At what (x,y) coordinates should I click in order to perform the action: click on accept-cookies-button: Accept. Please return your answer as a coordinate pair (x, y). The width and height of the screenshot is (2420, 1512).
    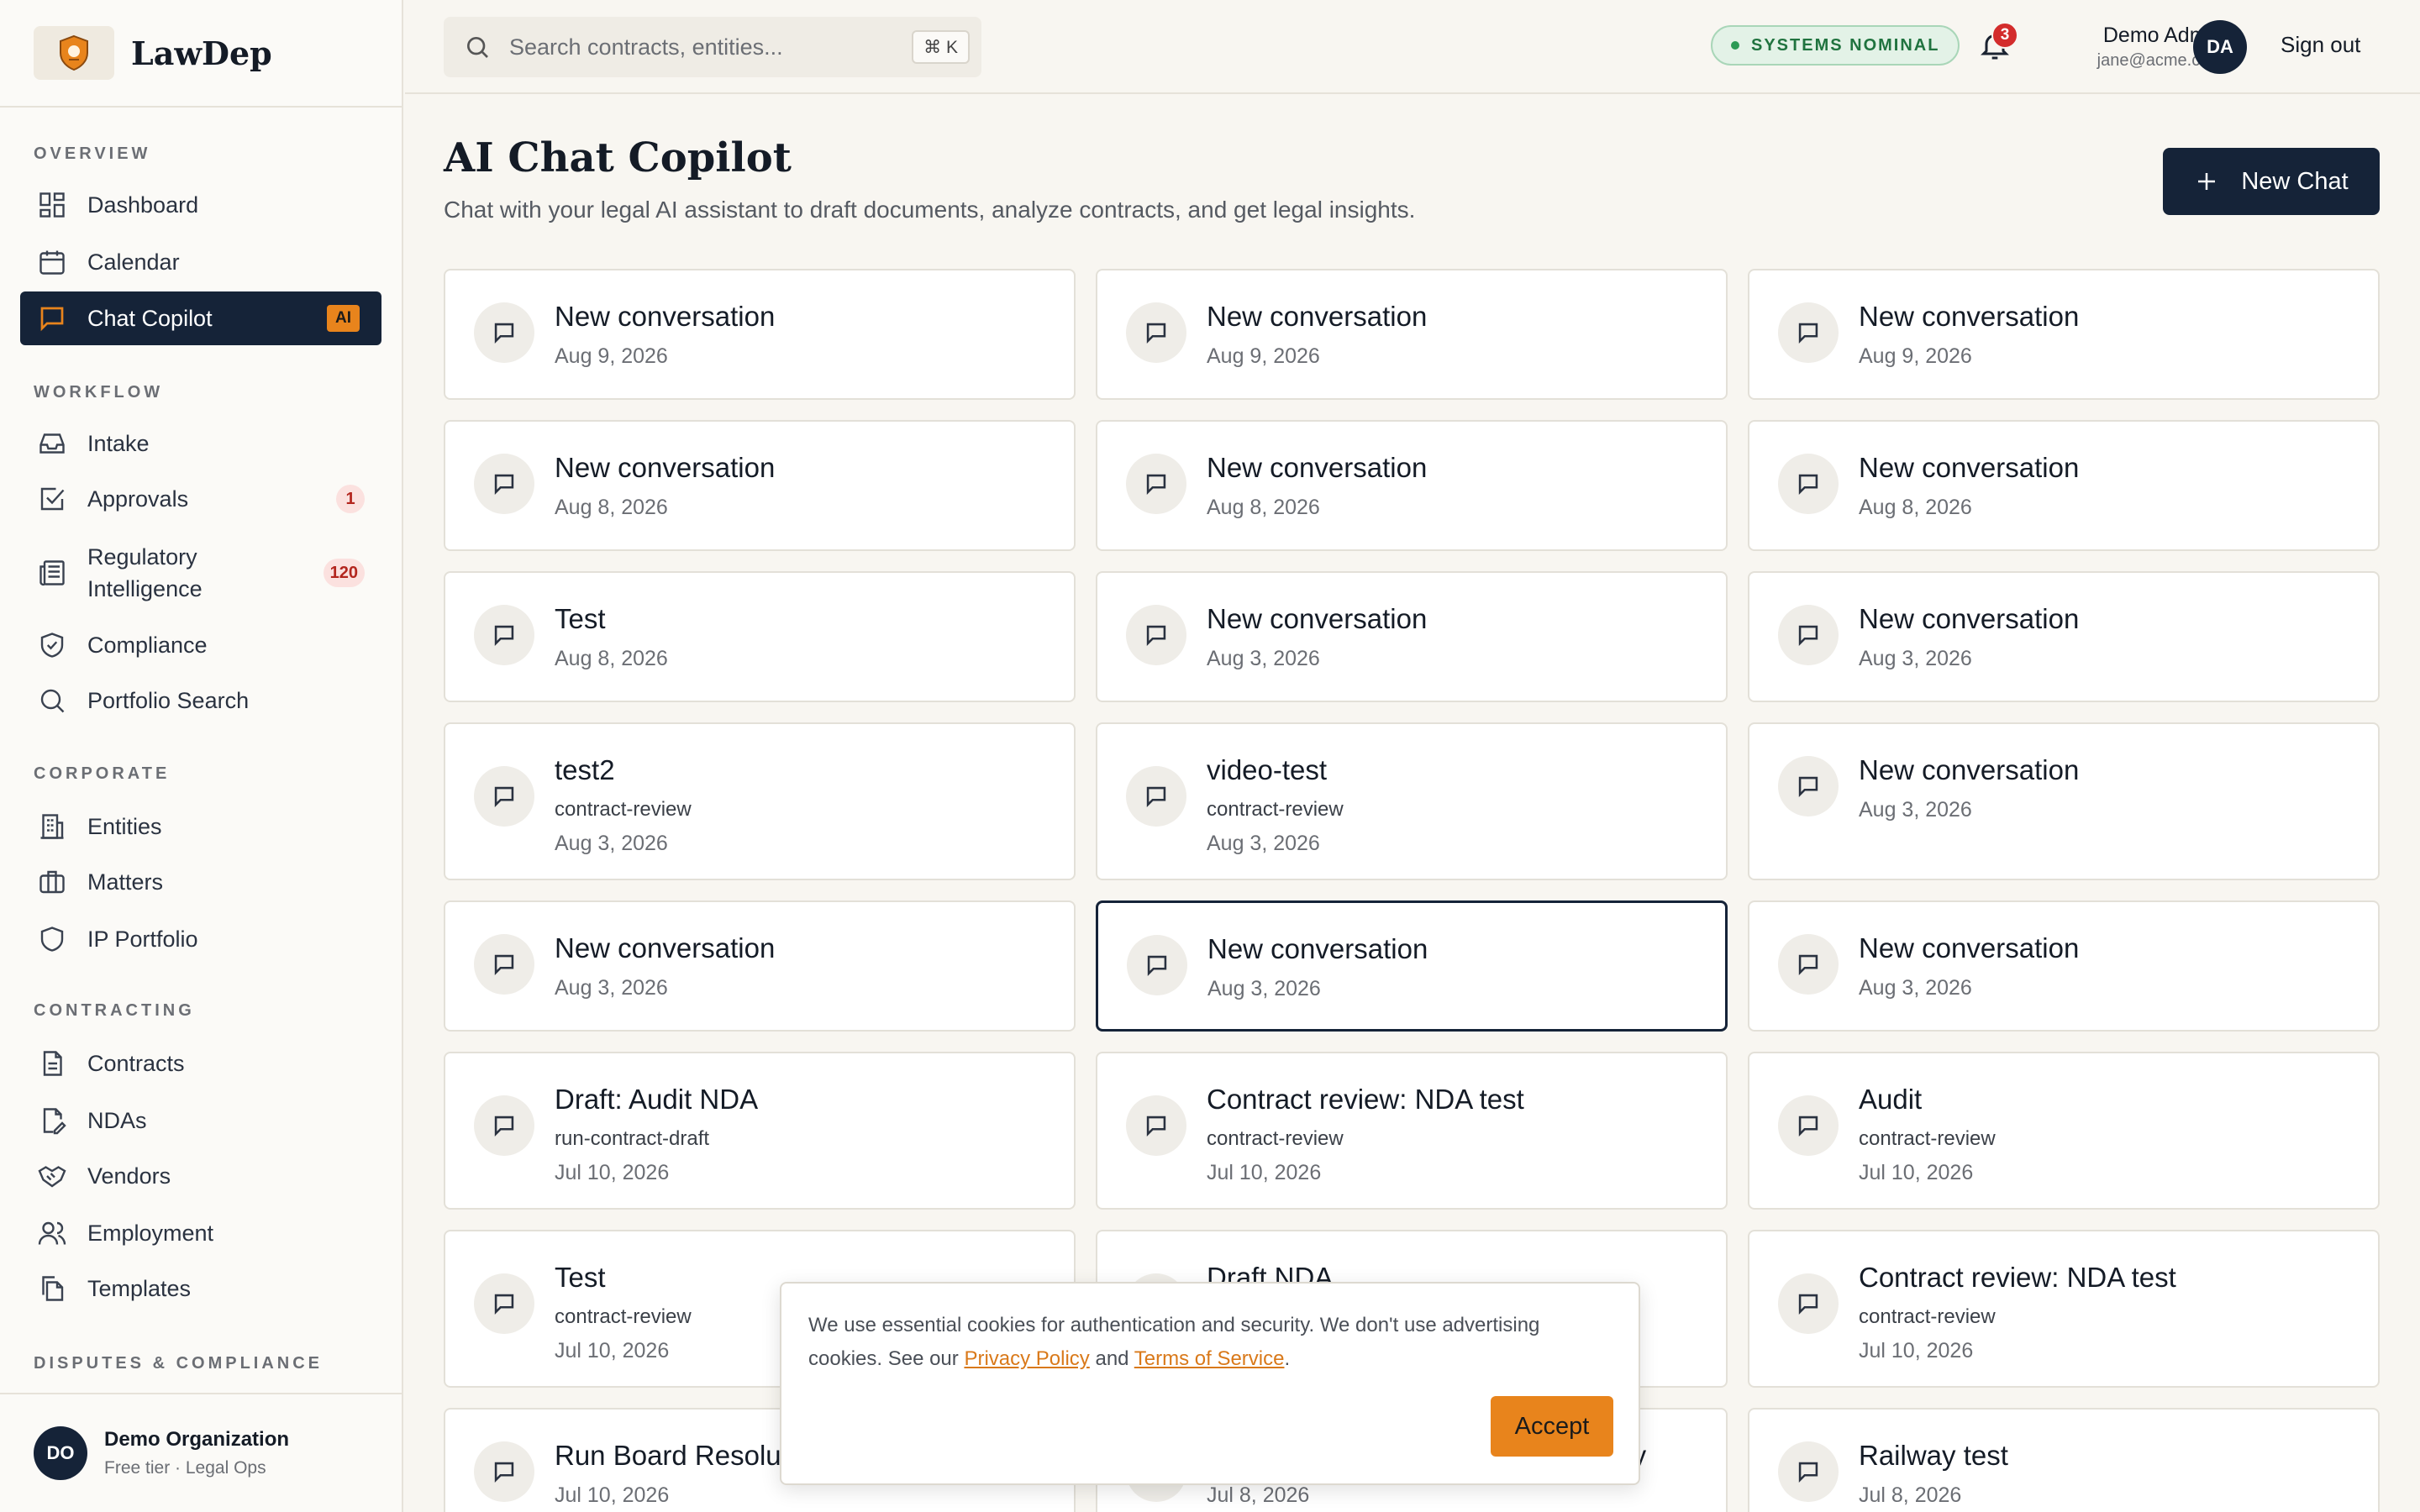
    Looking at the image, I should click on (1552, 1426).